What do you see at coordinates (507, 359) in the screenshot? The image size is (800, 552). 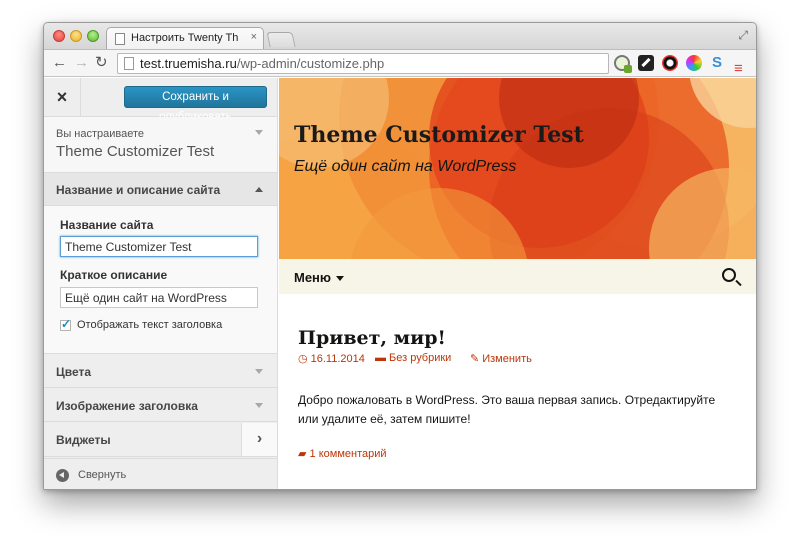 I see `post-edit-text: Изменить` at bounding box center [507, 359].